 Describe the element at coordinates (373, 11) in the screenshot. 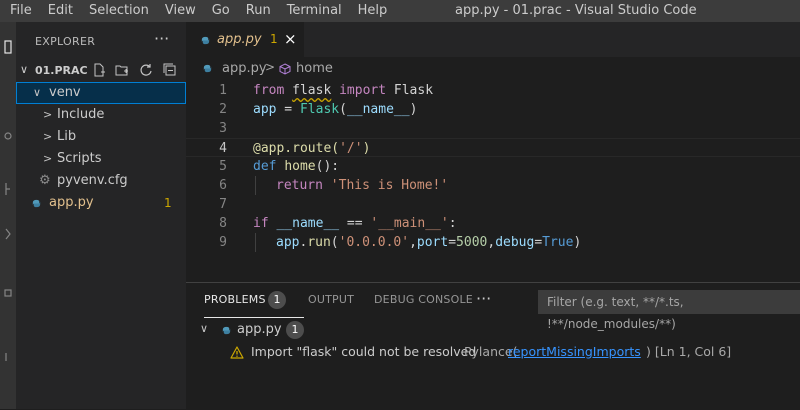

I see `menu-help: Help` at that location.